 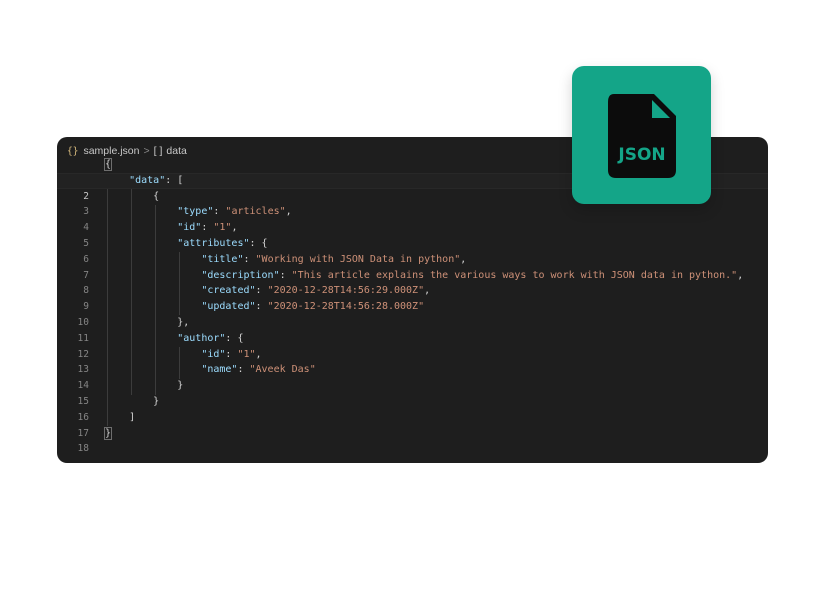 I want to click on code-line: 13 "id": "1",, so click(x=412, y=361).